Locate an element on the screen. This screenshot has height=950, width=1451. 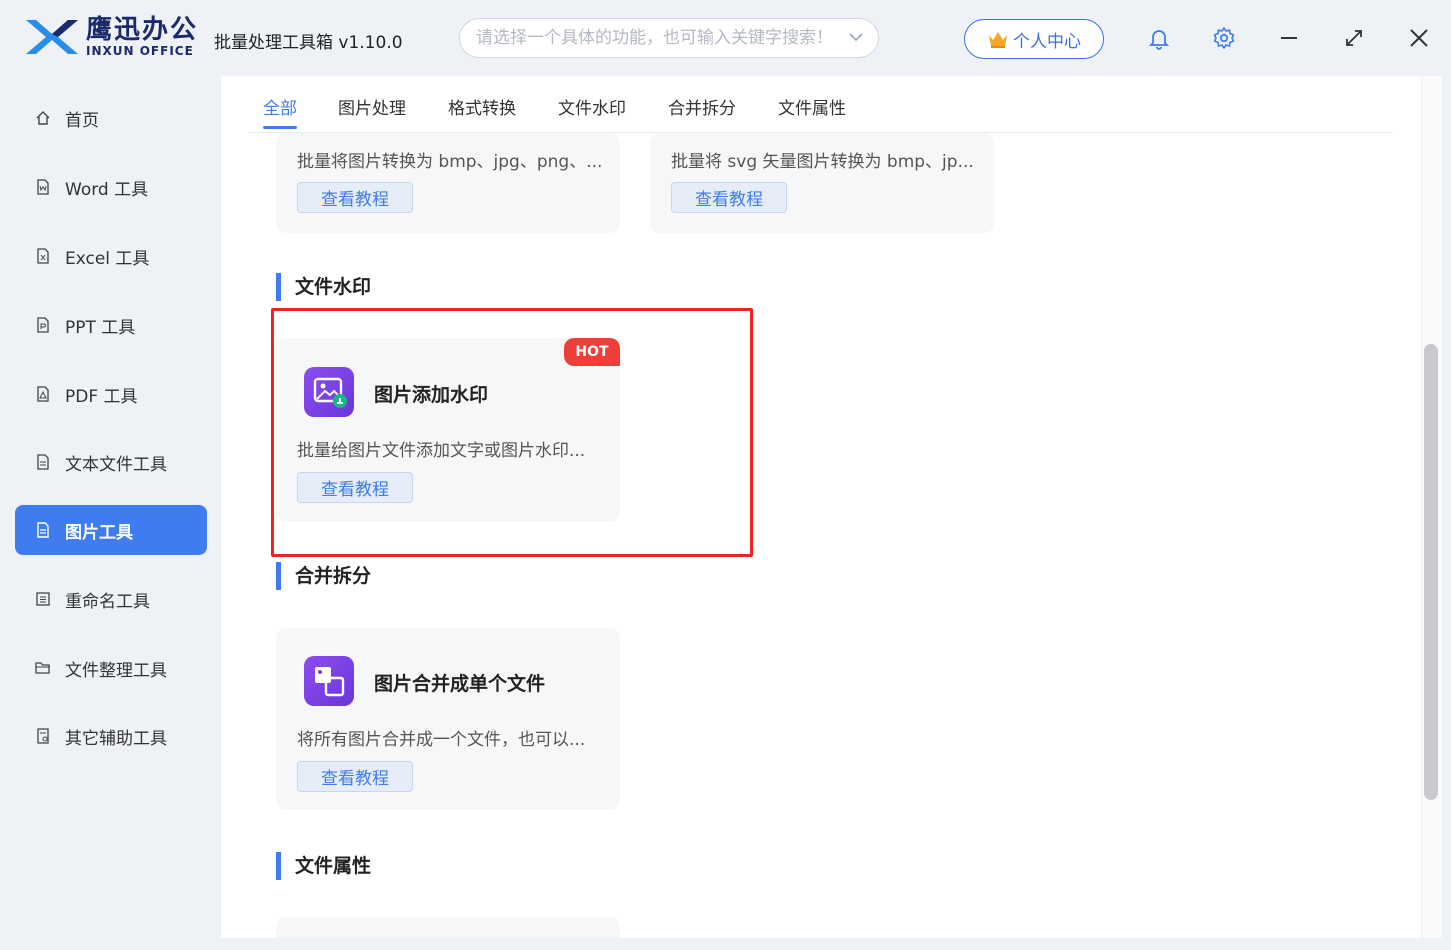
bell-icon is located at coordinates (1159, 38).